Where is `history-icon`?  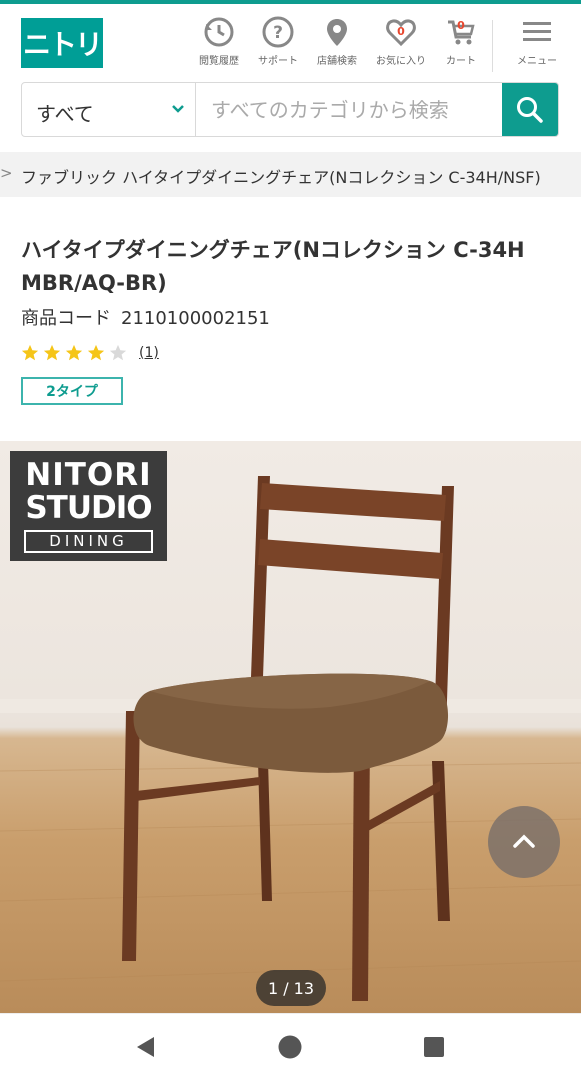
history-icon is located at coordinates (219, 32).